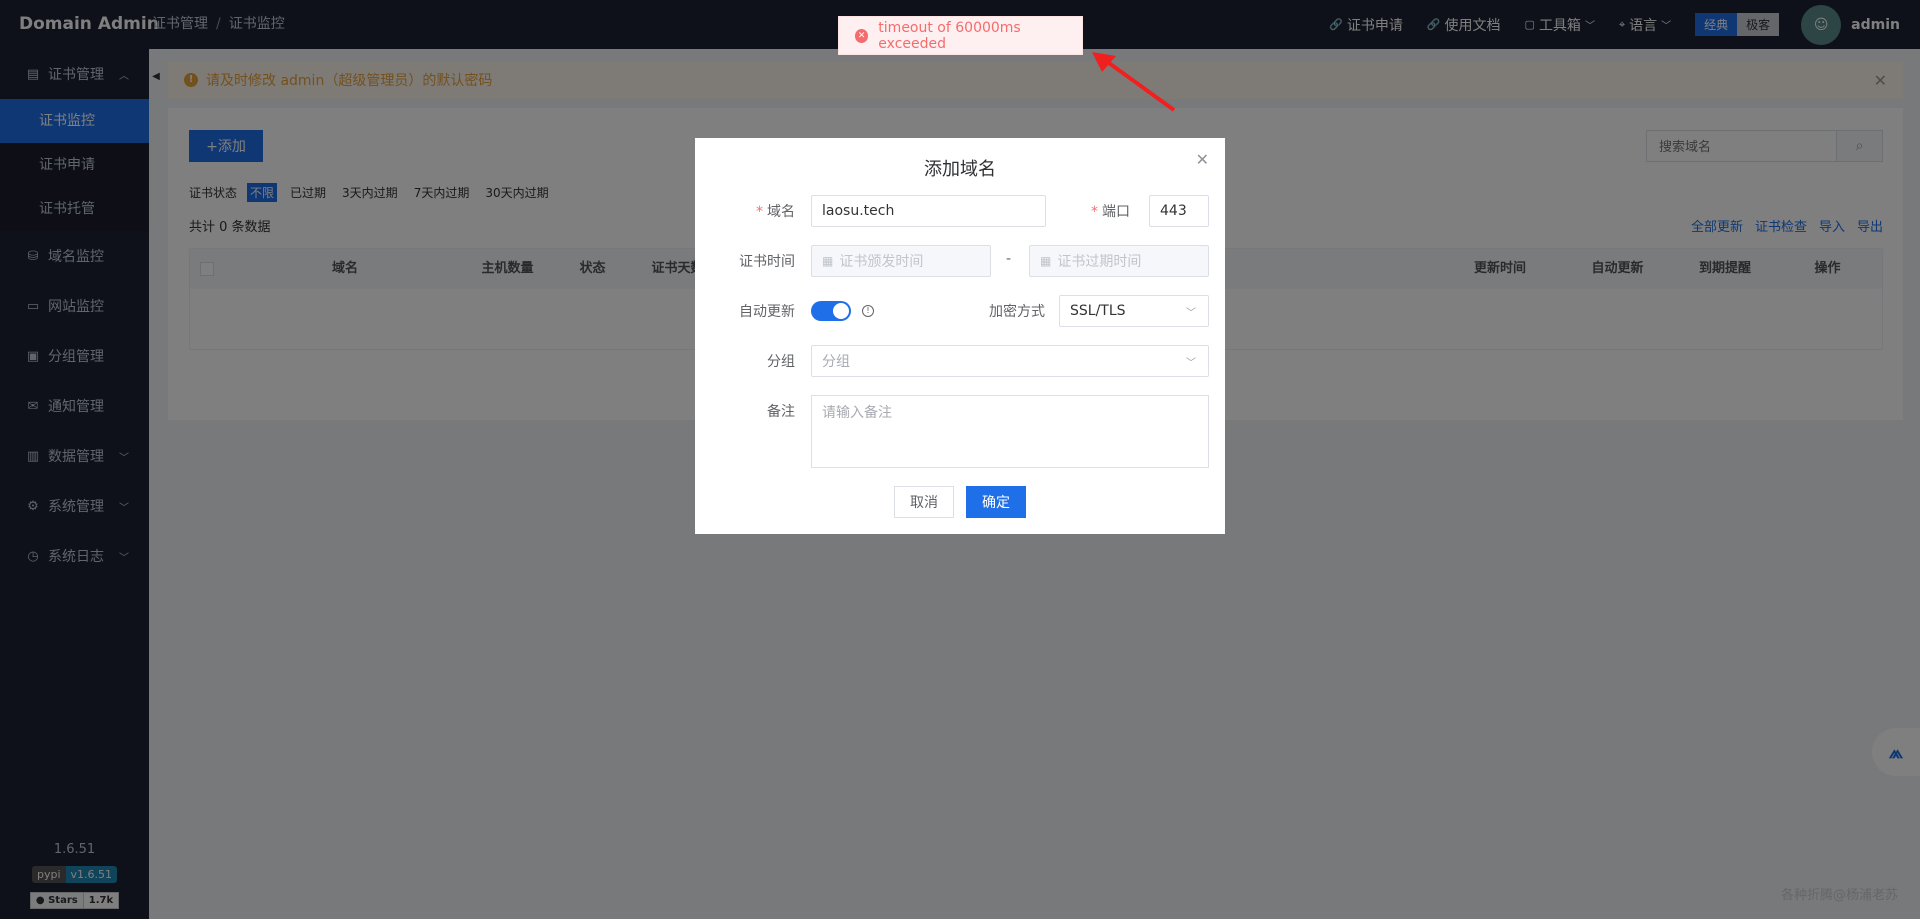 The height and width of the screenshot is (919, 1920). What do you see at coordinates (996, 502) in the screenshot?
I see `confirm-button: 确定` at bounding box center [996, 502].